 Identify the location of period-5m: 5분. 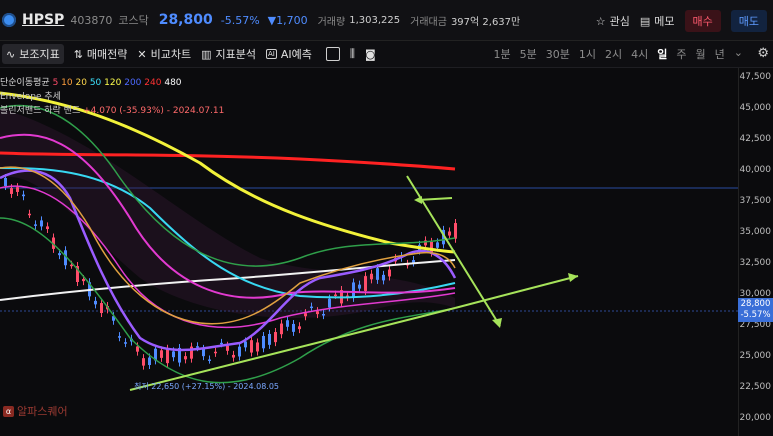
(528, 54).